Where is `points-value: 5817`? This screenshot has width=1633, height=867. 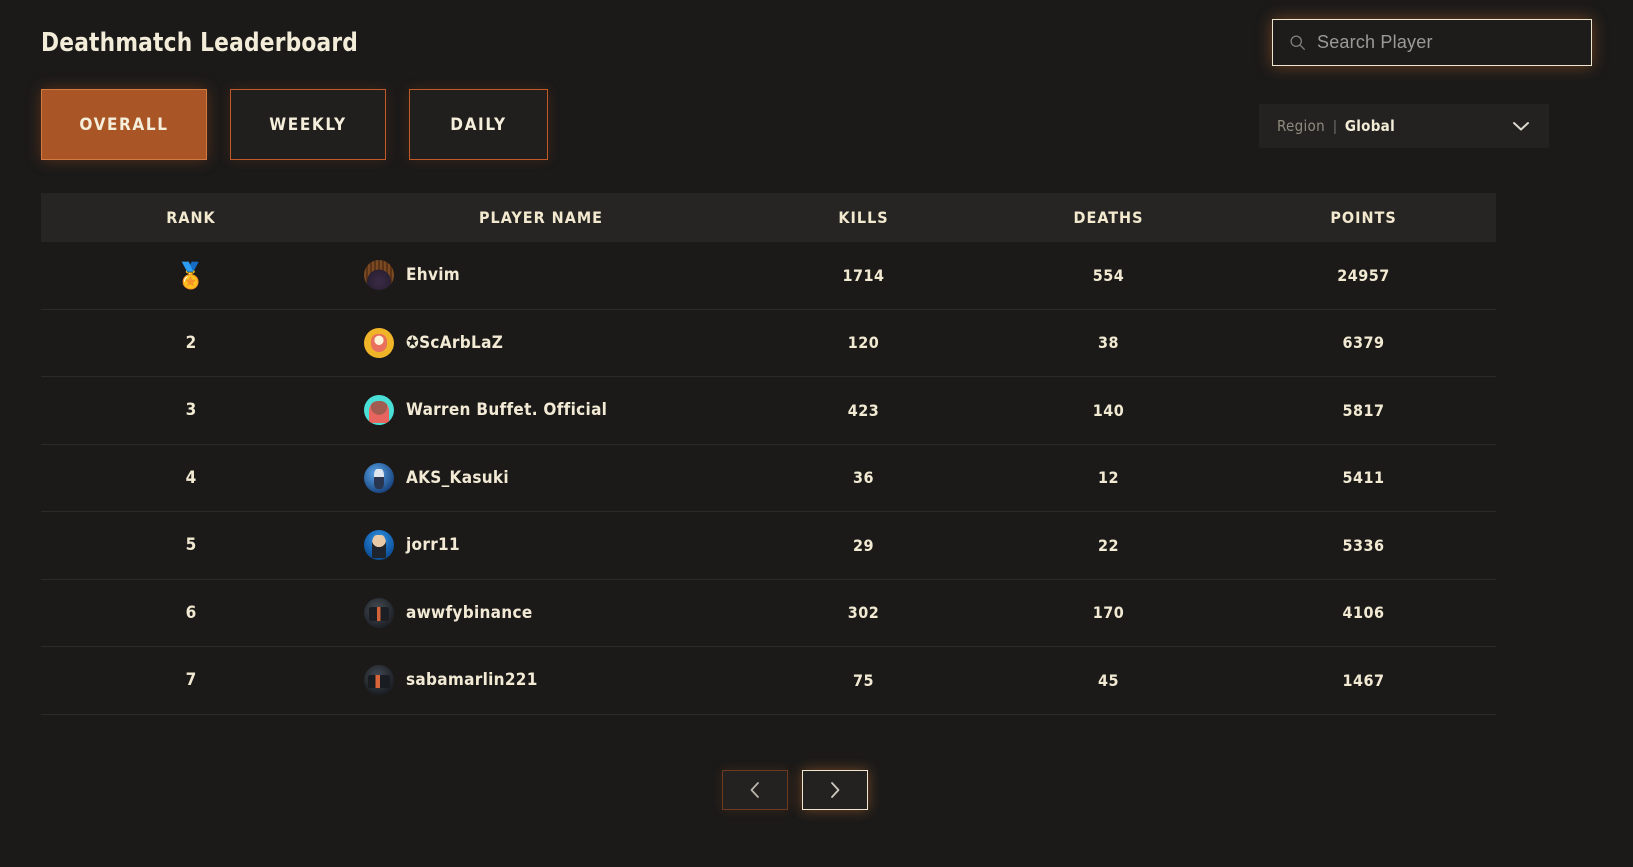 points-value: 5817 is located at coordinates (1363, 410).